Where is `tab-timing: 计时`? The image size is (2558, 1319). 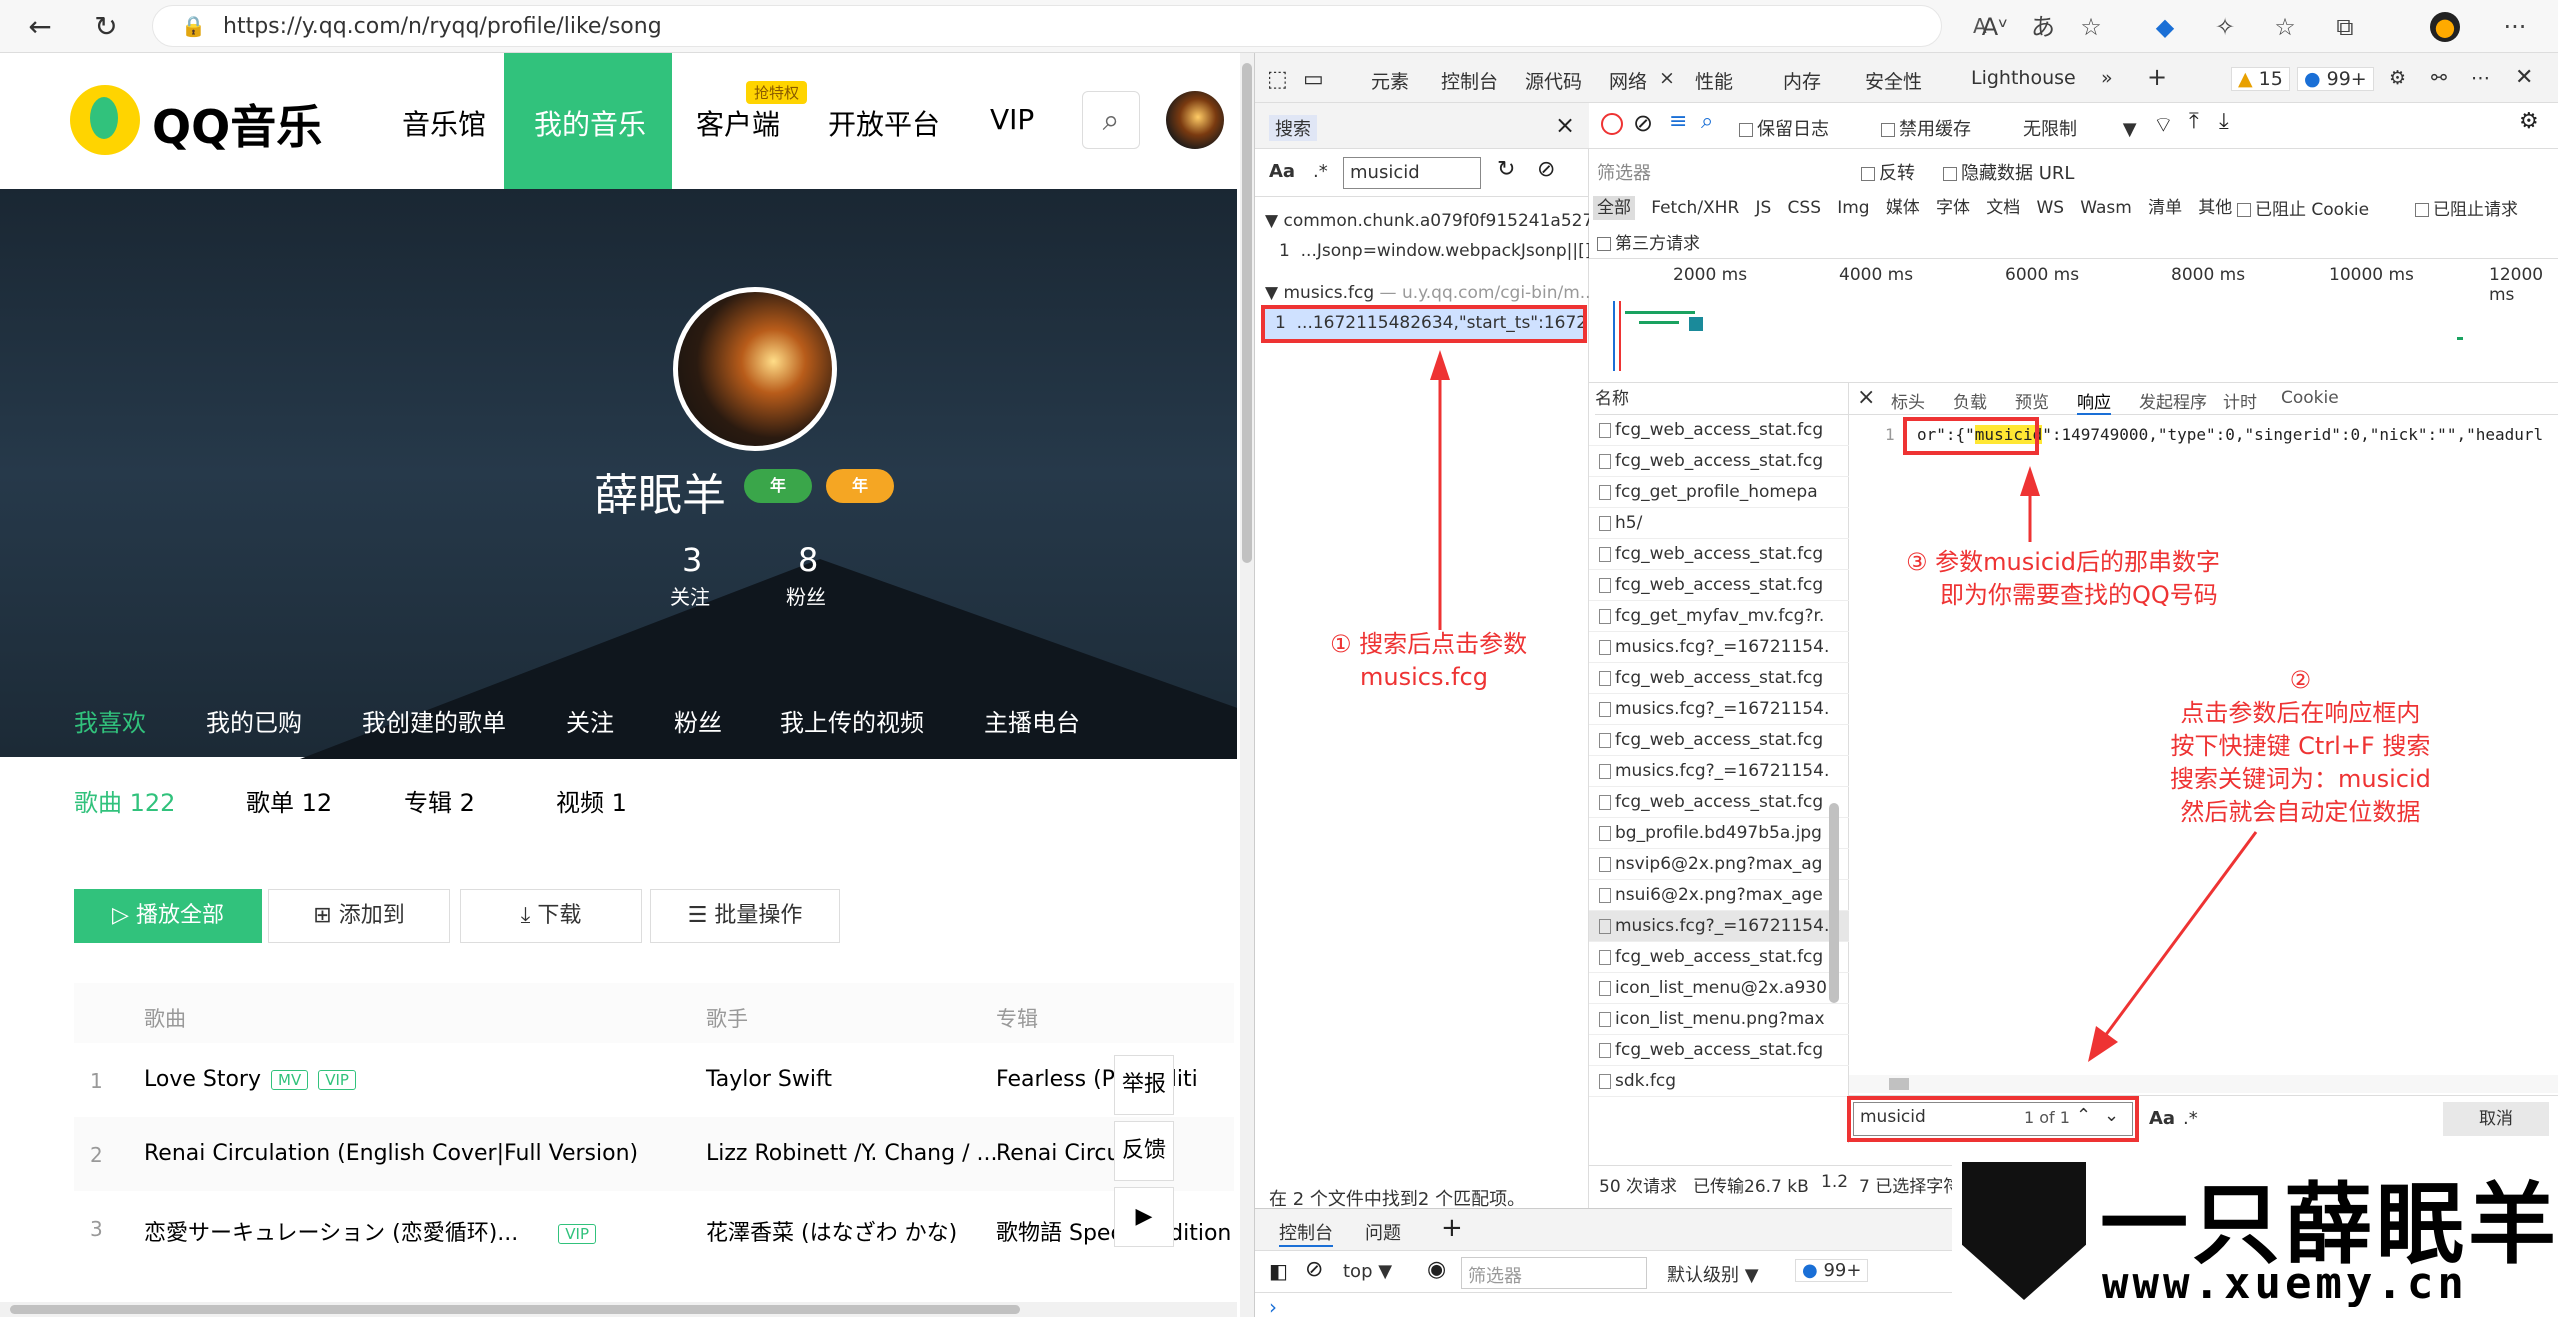
tab-timing: 计时 is located at coordinates (2240, 400).